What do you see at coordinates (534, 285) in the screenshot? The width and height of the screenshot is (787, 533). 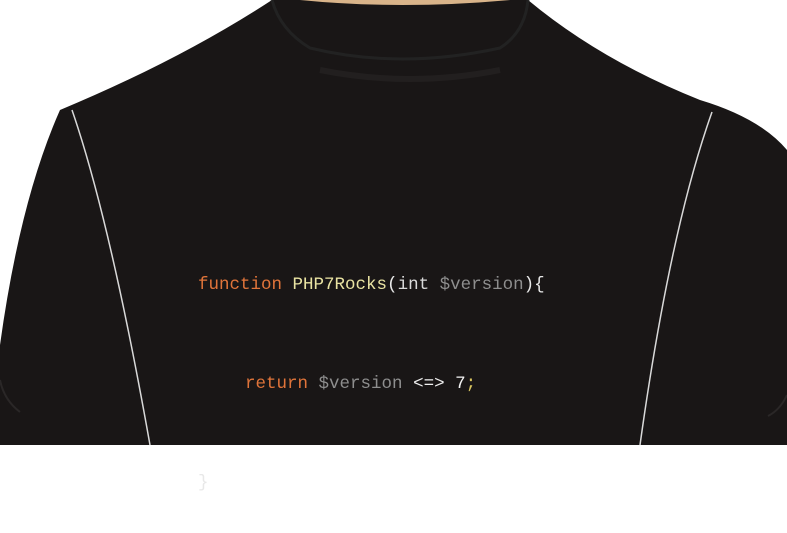 I see `close-paren-brace: ){` at bounding box center [534, 285].